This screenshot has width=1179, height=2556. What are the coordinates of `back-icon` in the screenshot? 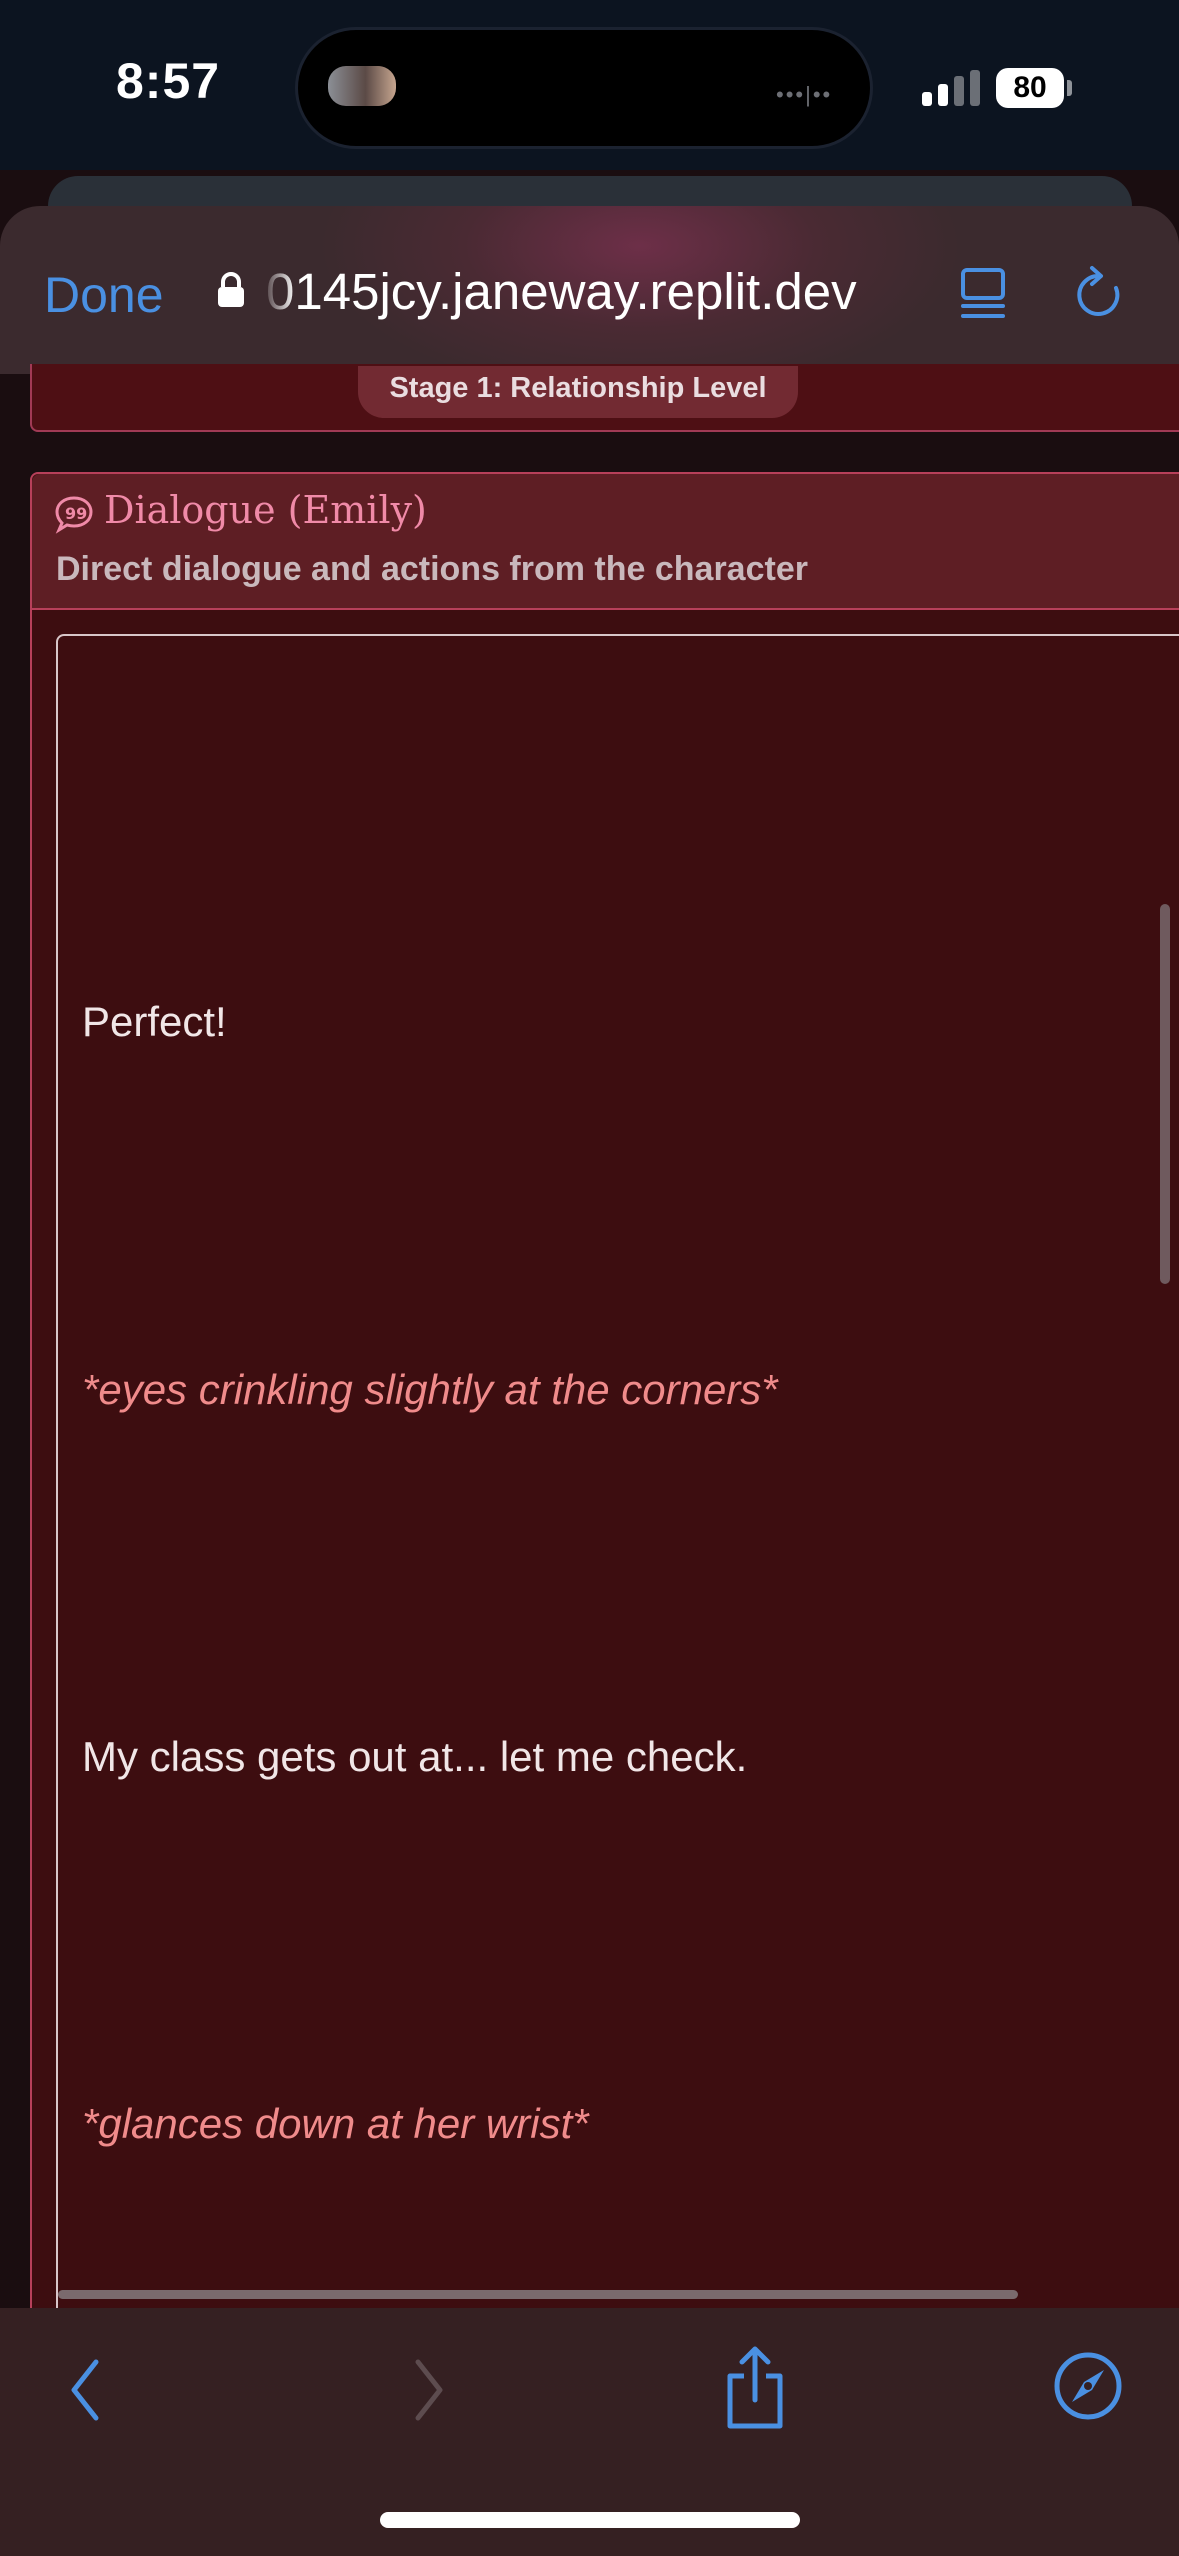 It's located at (87, 2390).